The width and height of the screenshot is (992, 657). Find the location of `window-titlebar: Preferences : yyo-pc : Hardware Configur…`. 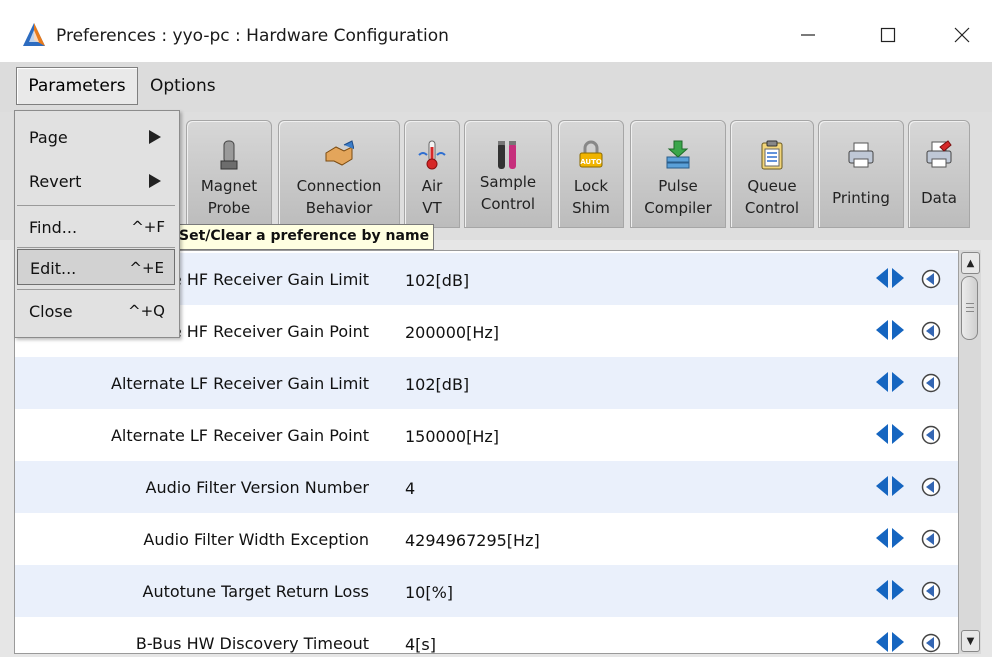

window-titlebar: Preferences : yyo-pc : Hardware Configur… is located at coordinates (496, 31).